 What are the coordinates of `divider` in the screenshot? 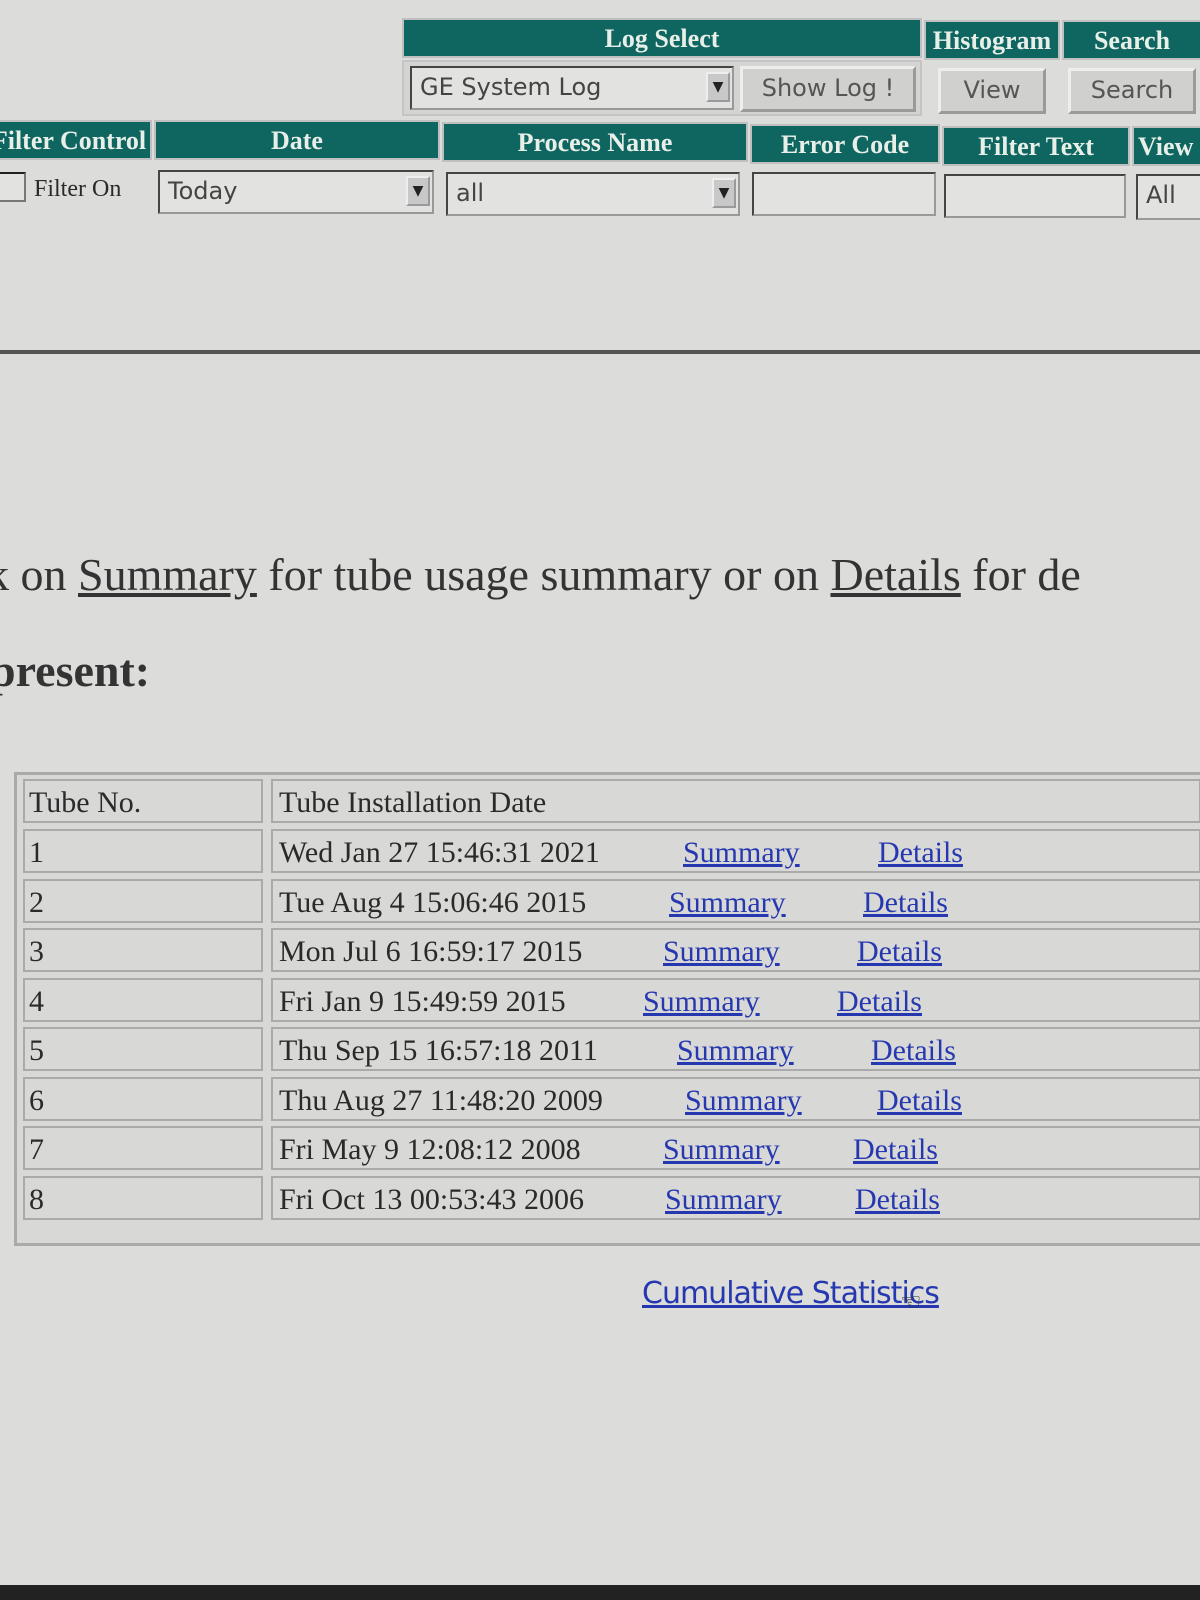 It's located at (600, 352).